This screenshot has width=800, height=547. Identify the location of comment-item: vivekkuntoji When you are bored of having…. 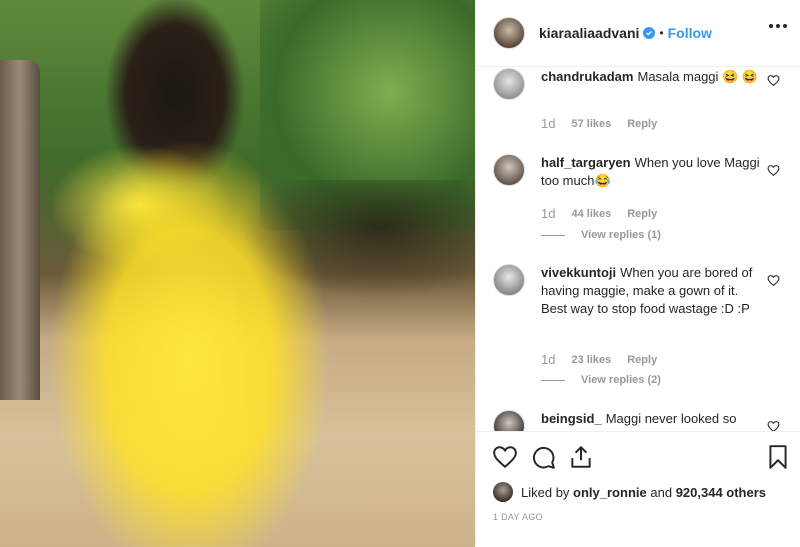
(640, 329).